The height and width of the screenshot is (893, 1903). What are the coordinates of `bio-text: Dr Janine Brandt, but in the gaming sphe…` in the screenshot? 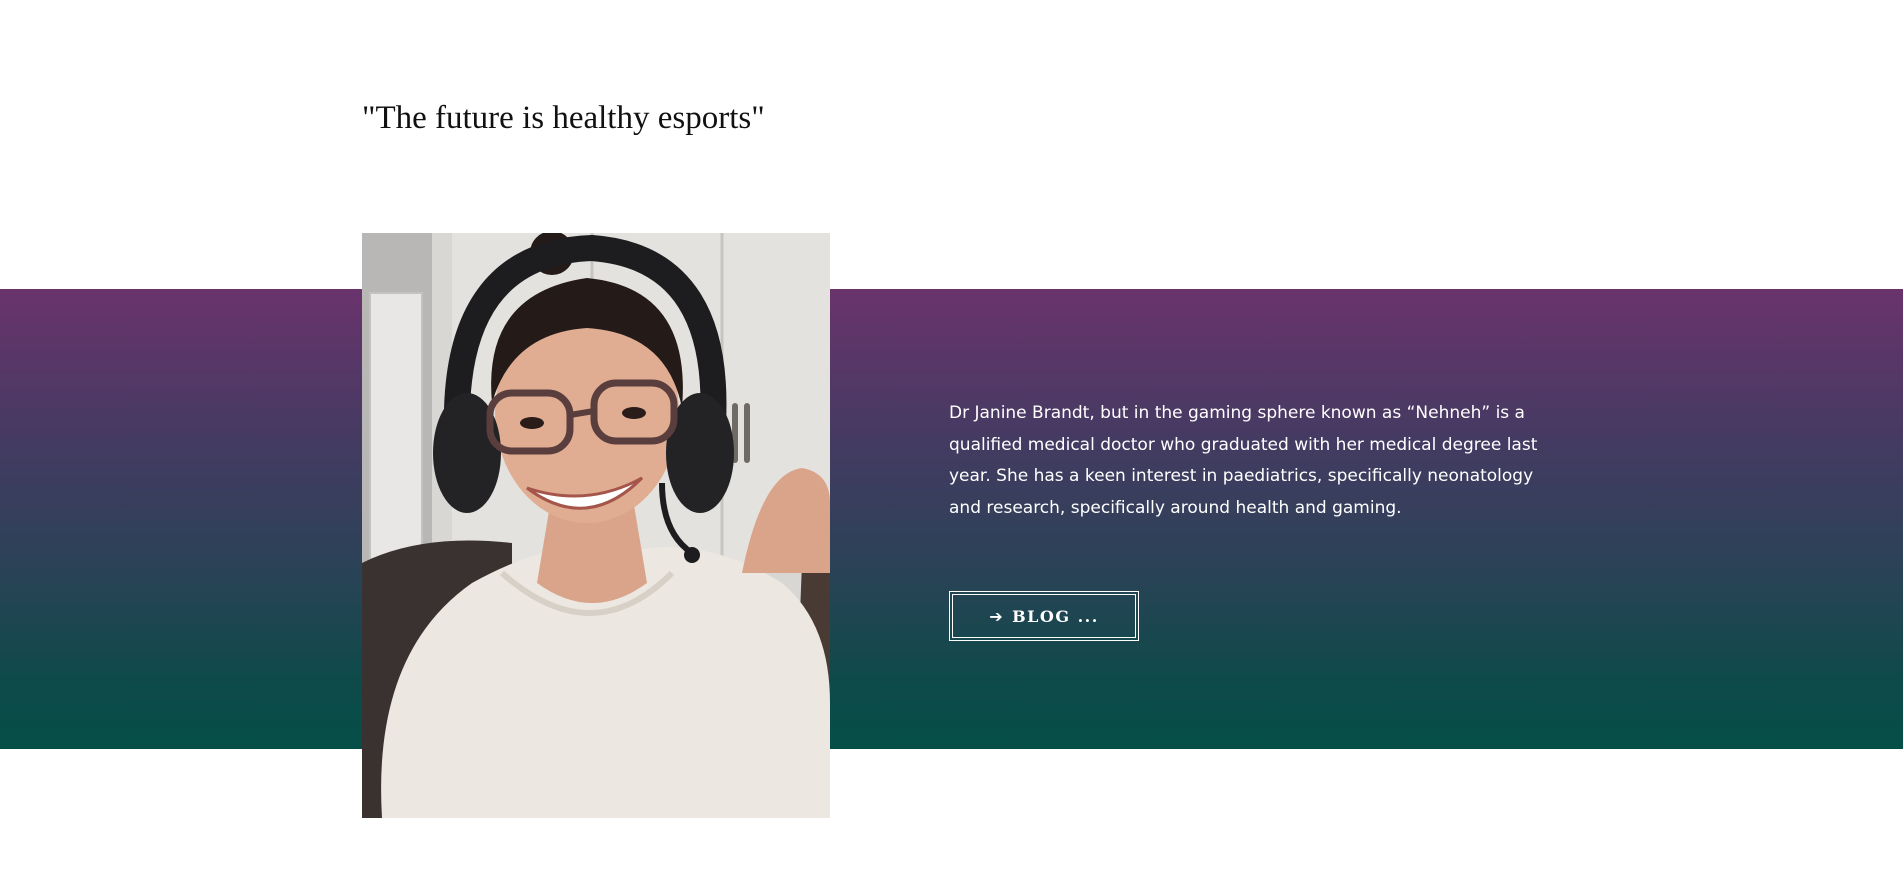 It's located at (1243, 460).